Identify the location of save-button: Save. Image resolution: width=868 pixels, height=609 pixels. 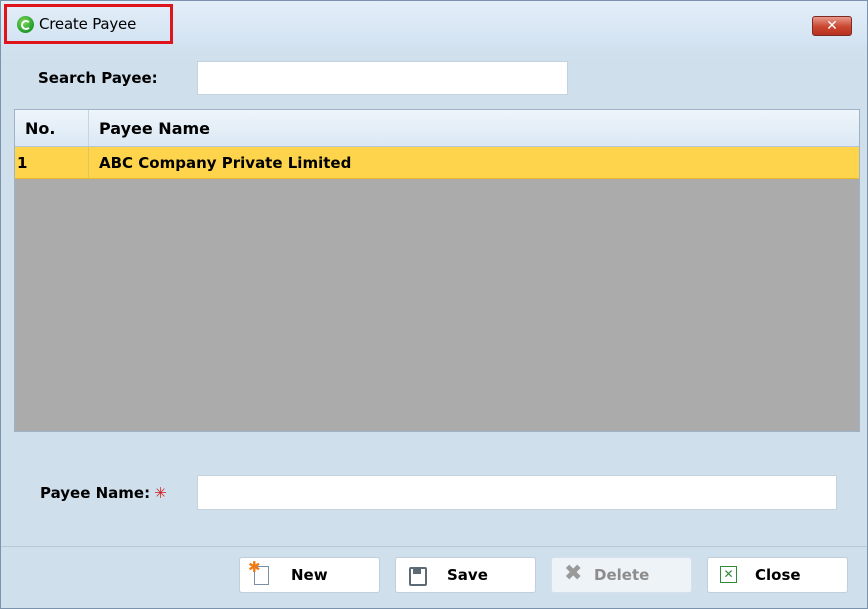
(465, 575).